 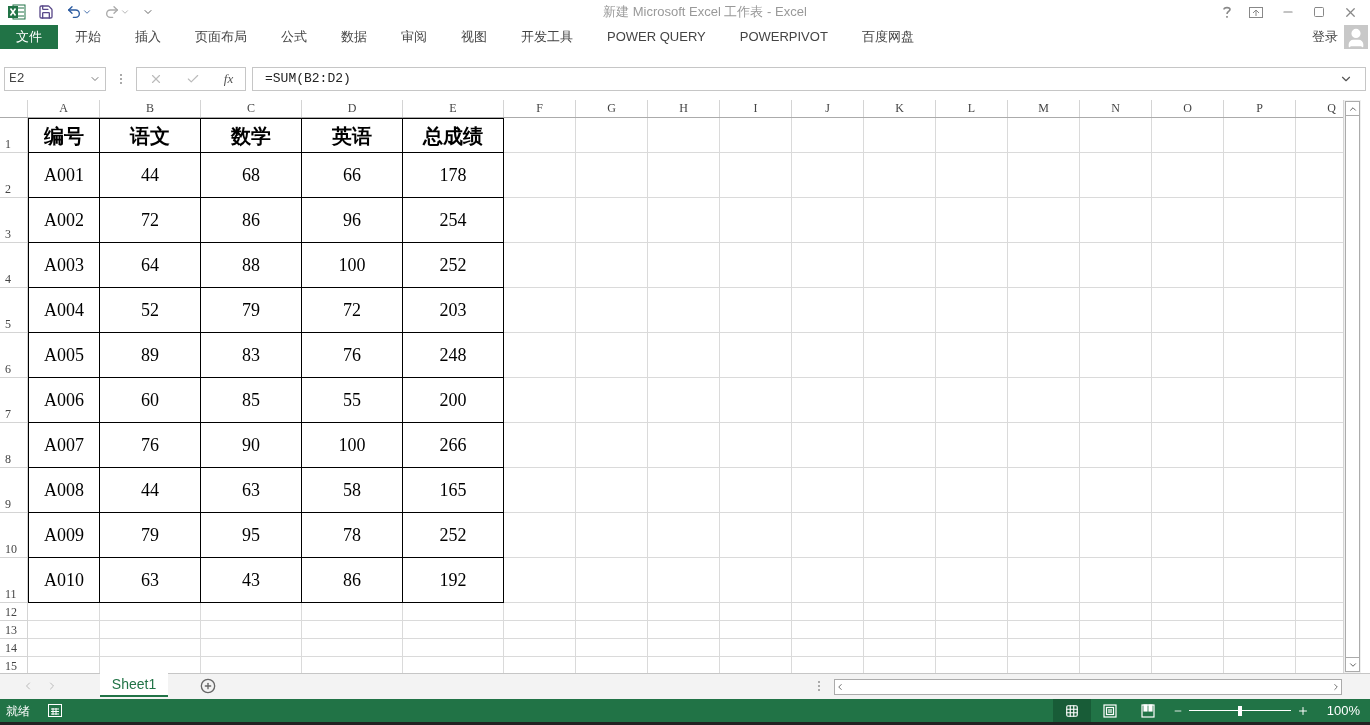 I want to click on column-header: N, so click(x=1116, y=108).